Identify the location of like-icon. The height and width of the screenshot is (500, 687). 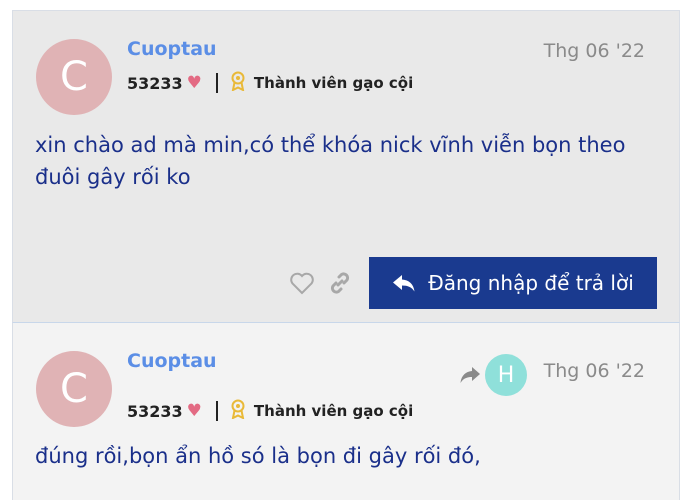
(302, 283).